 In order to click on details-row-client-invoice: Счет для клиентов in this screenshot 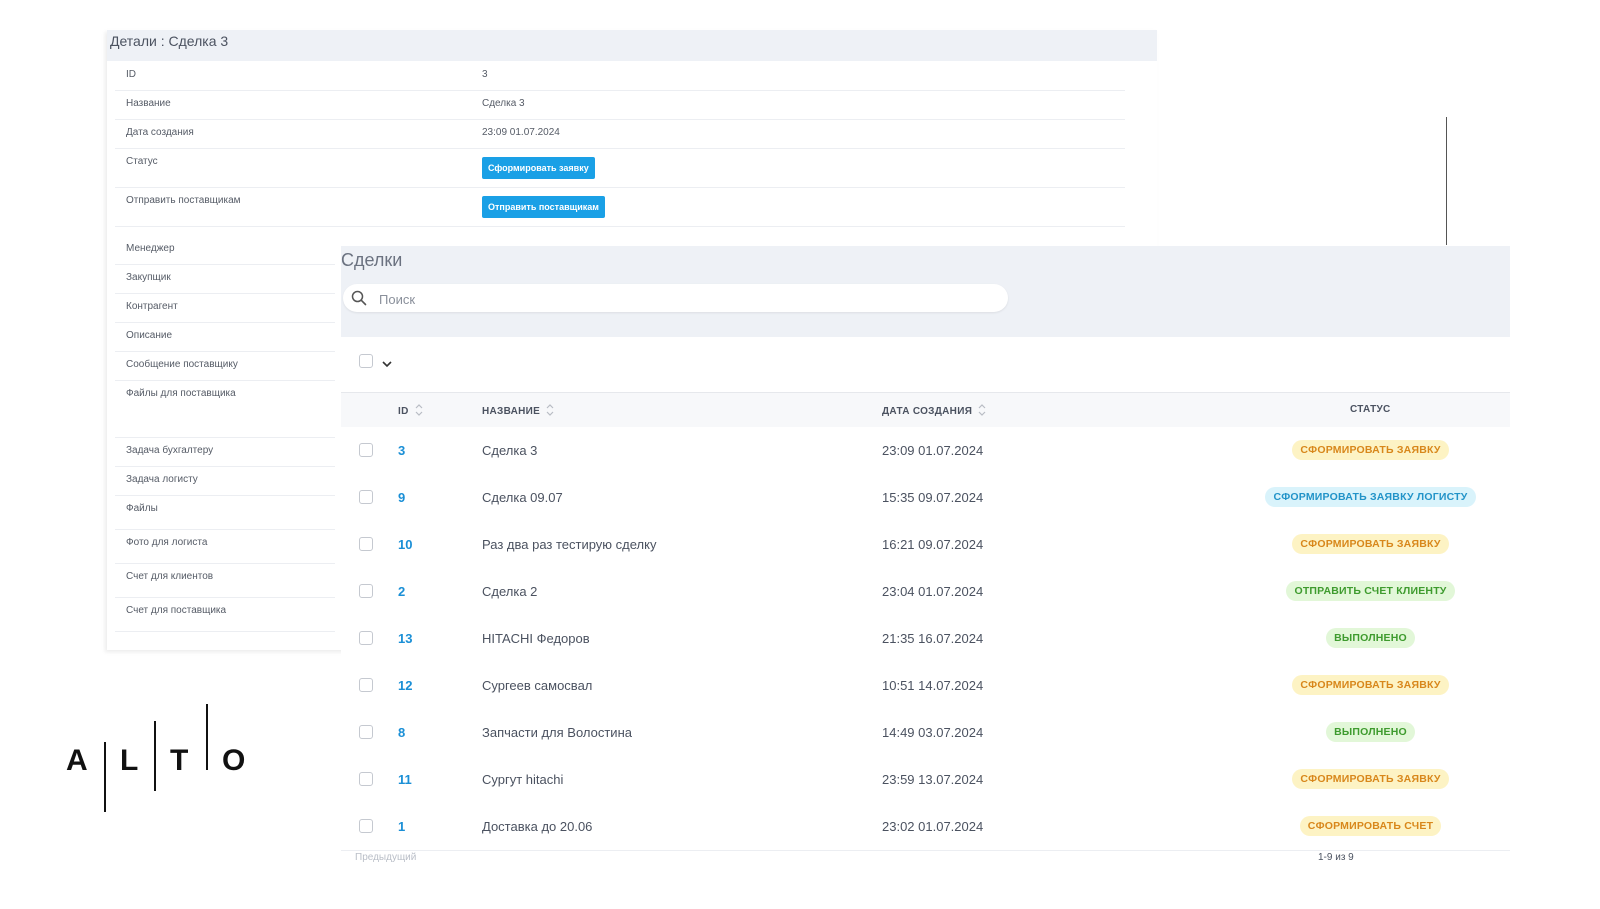, I will do `click(225, 580)`.